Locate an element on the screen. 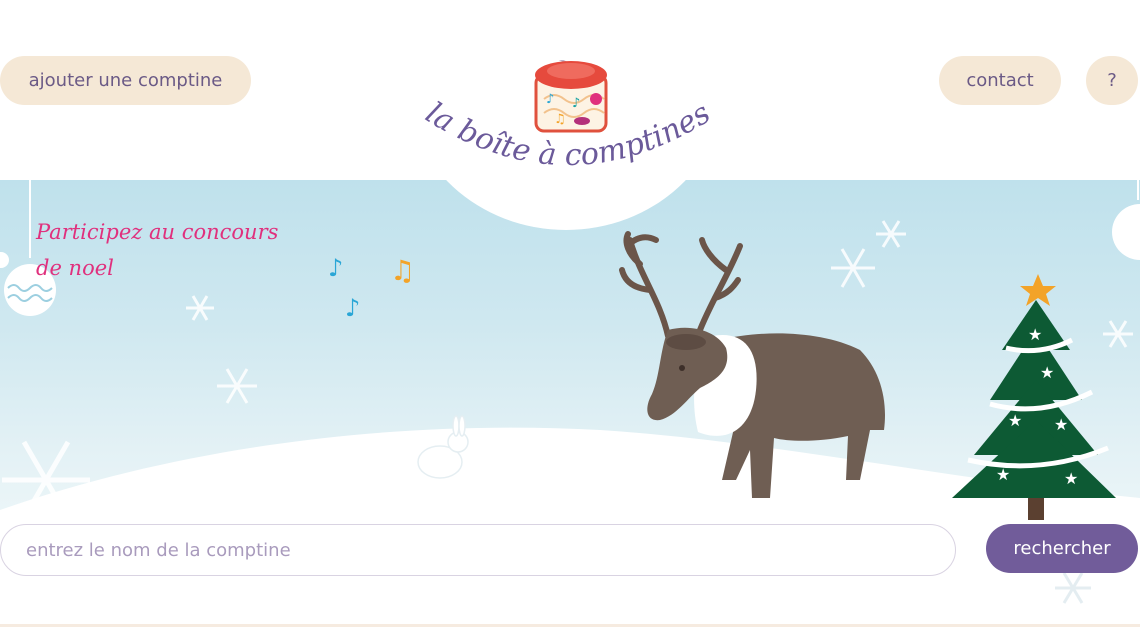 The height and width of the screenshot is (628, 1140). search-button: rechercher is located at coordinates (1062, 548).